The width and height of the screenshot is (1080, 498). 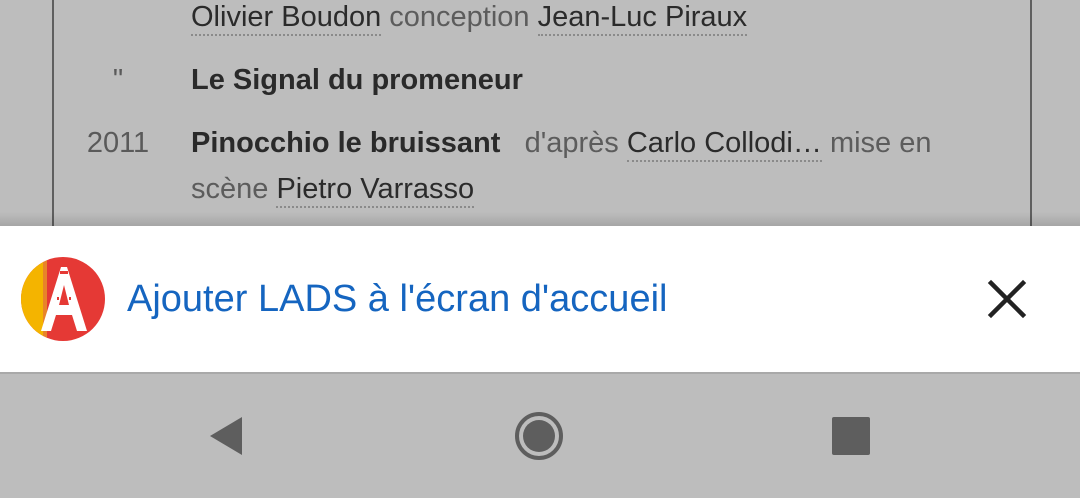 I want to click on year-cell: 2011, so click(x=118, y=143).